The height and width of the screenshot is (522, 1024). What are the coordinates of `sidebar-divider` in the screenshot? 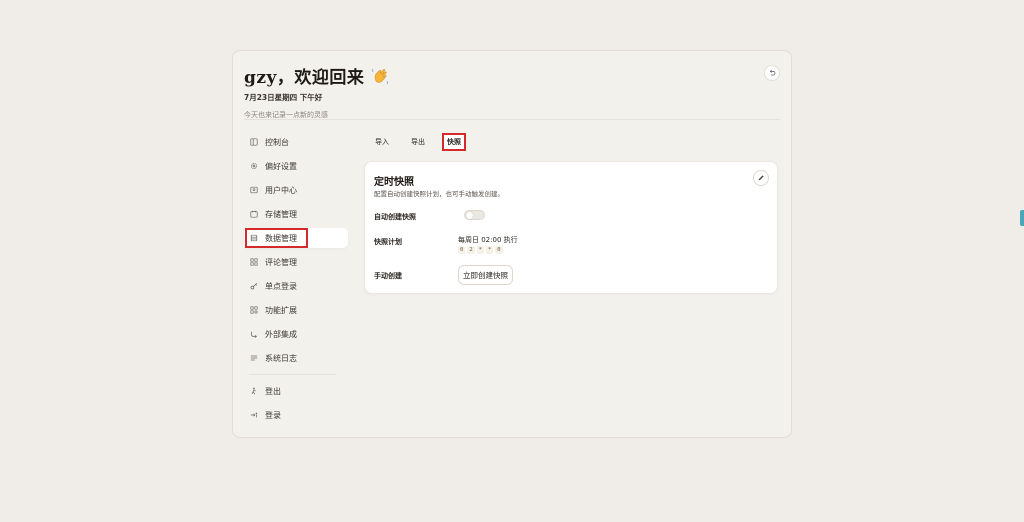 It's located at (292, 374).